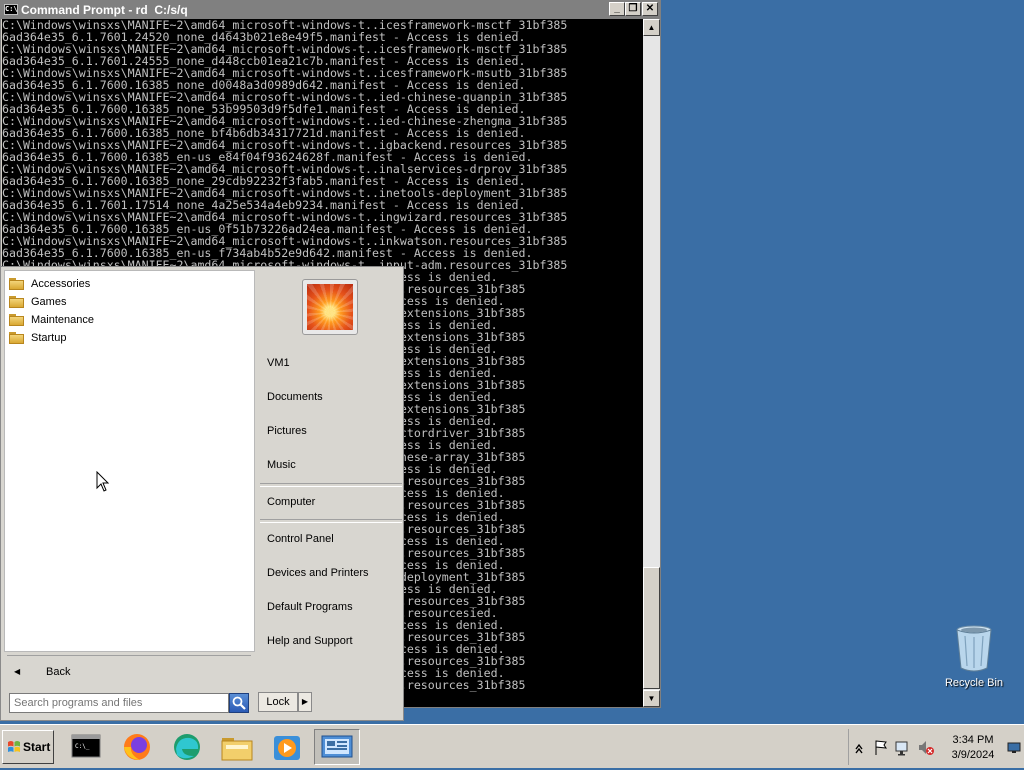  Describe the element at coordinates (14, 746) in the screenshot. I see `windows-logo-icon` at that location.